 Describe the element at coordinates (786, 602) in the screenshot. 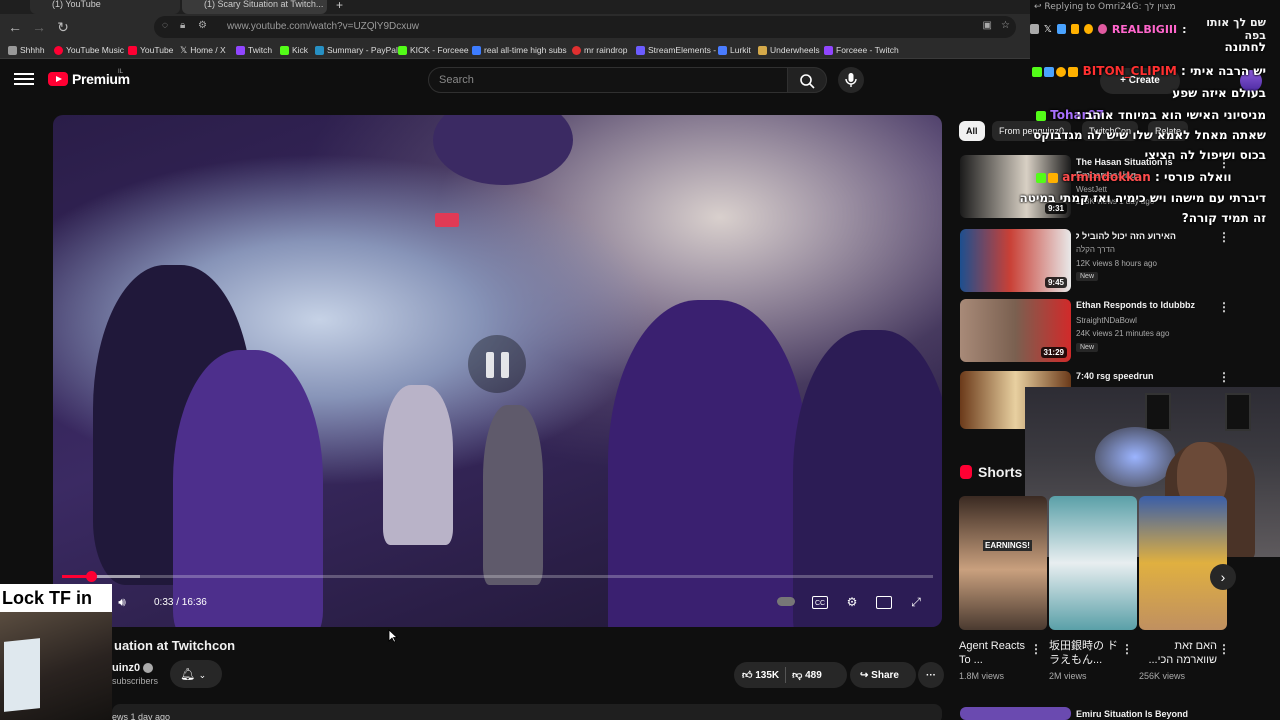

I see `autoplay-toggle` at that location.